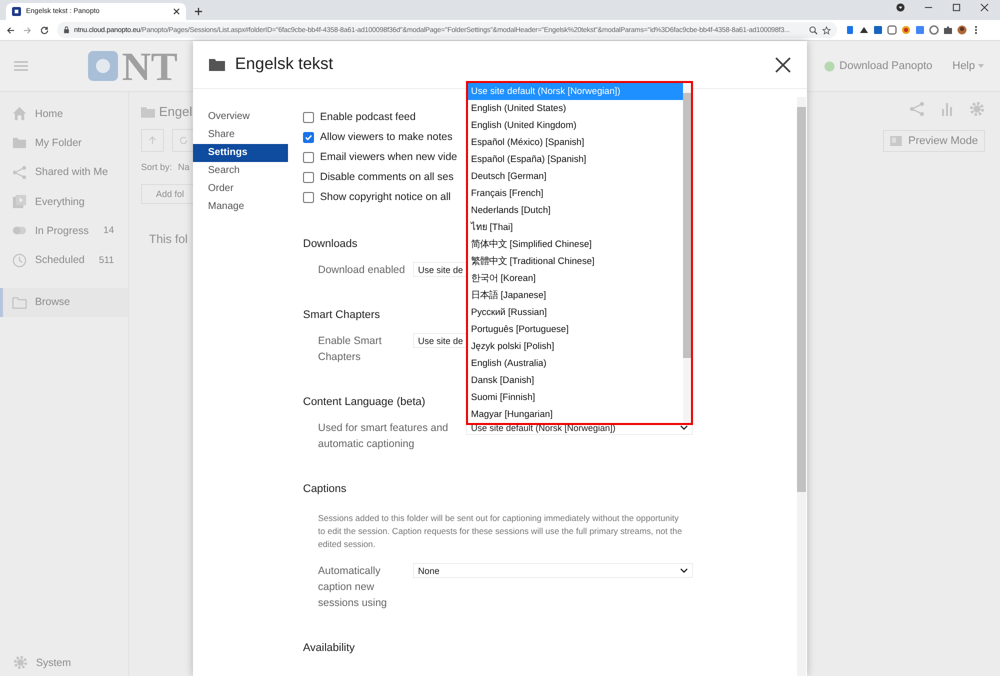 Image resolution: width=1000 pixels, height=676 pixels. I want to click on section-heading: Captions, so click(324, 489).